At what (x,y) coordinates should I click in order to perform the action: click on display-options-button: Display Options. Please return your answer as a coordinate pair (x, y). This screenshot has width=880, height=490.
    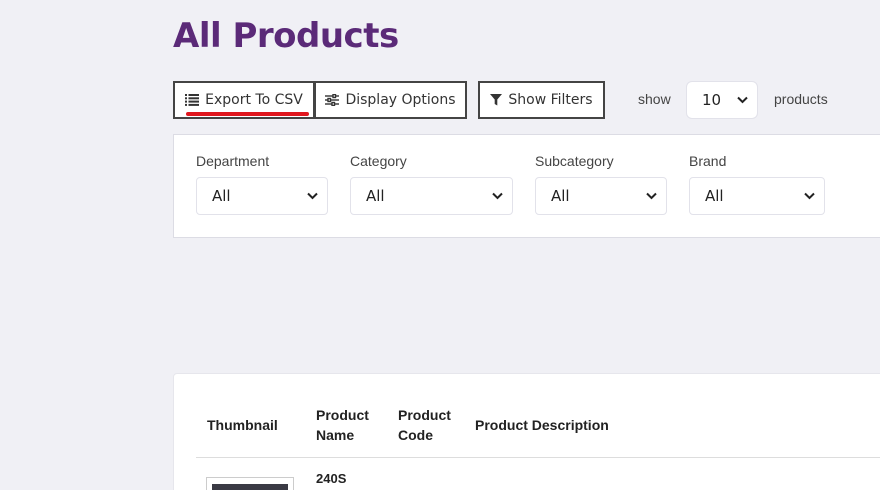
    Looking at the image, I should click on (390, 100).